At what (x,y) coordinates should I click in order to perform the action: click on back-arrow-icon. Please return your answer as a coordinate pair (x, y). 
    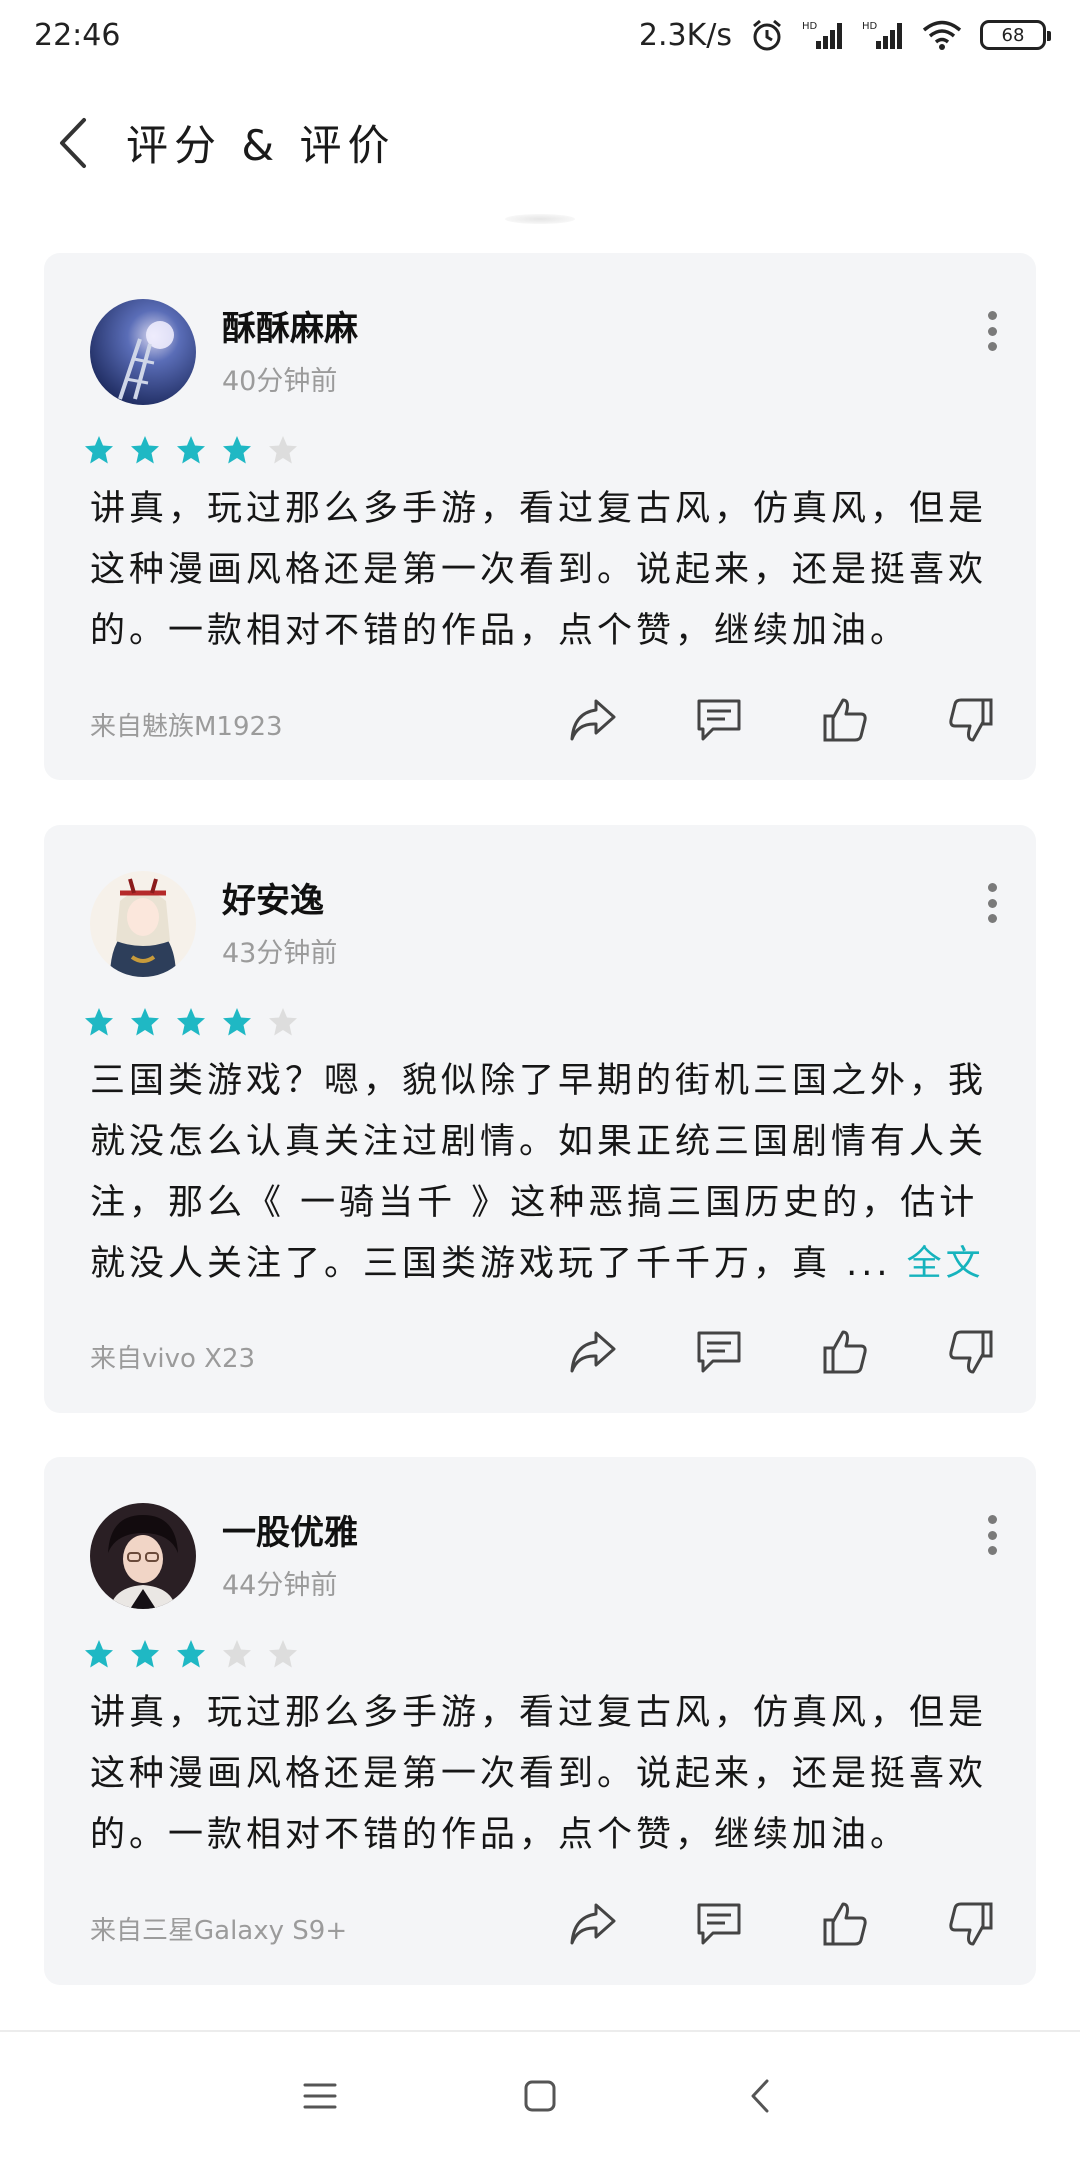
    Looking at the image, I should click on (80, 143).